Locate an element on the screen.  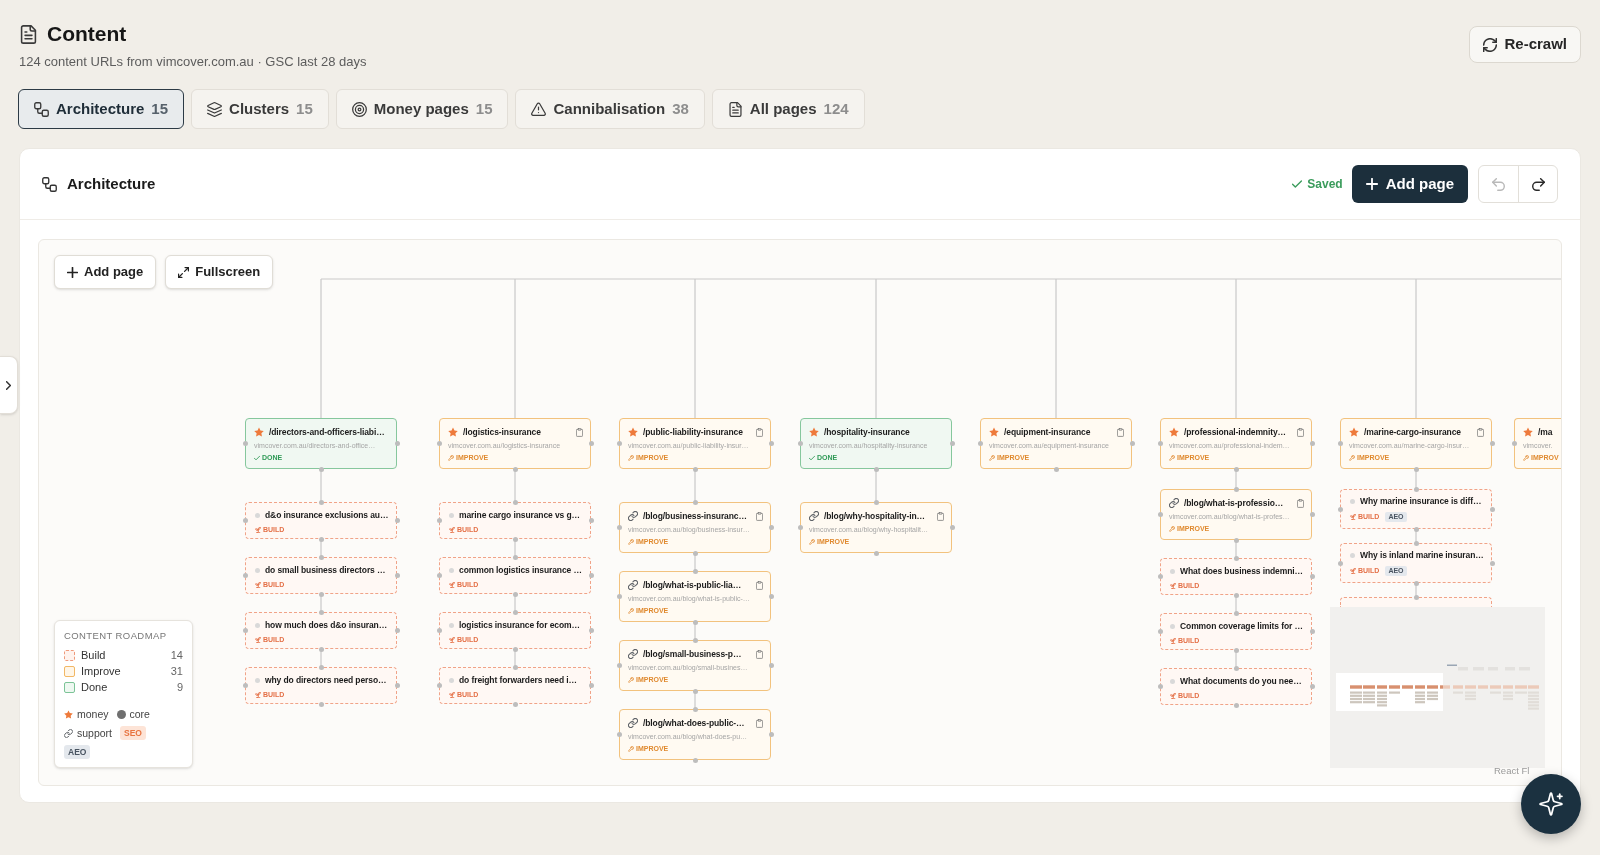
legend-count: 9 is located at coordinates (179, 687).